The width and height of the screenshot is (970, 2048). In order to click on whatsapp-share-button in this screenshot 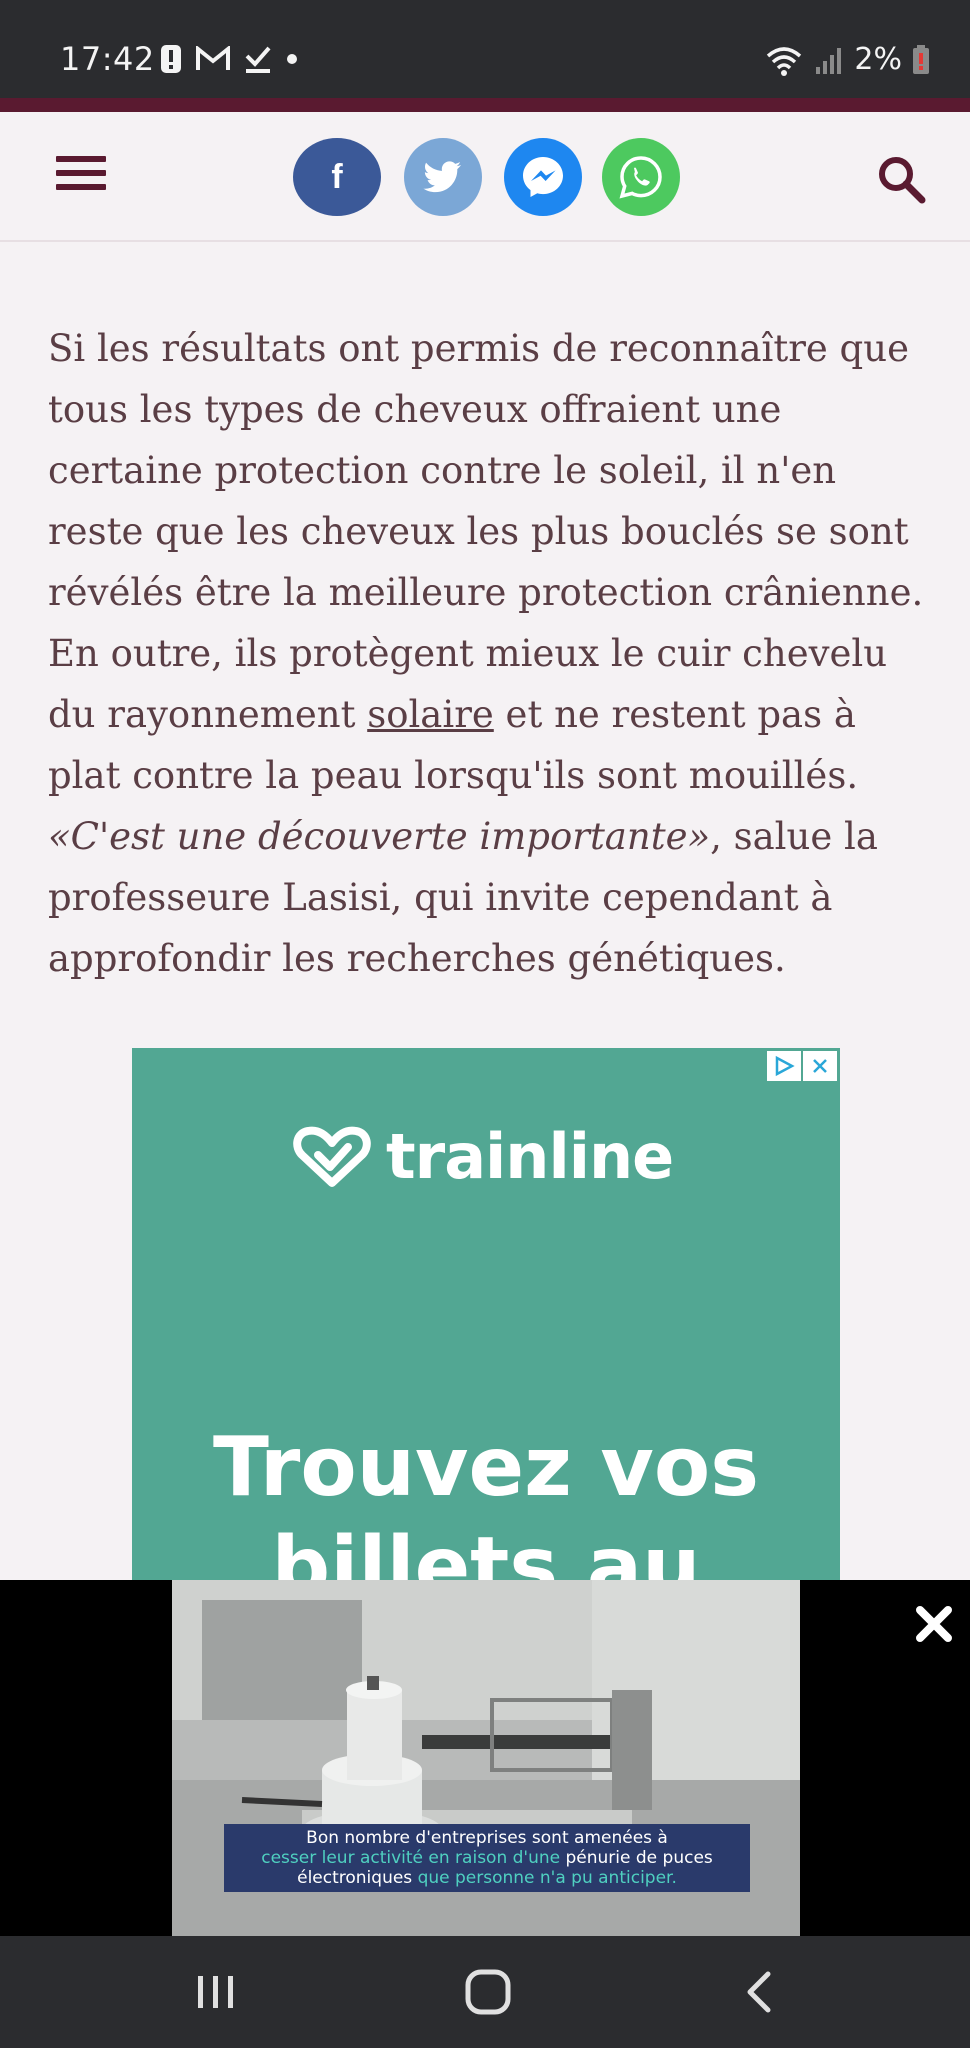, I will do `click(641, 177)`.